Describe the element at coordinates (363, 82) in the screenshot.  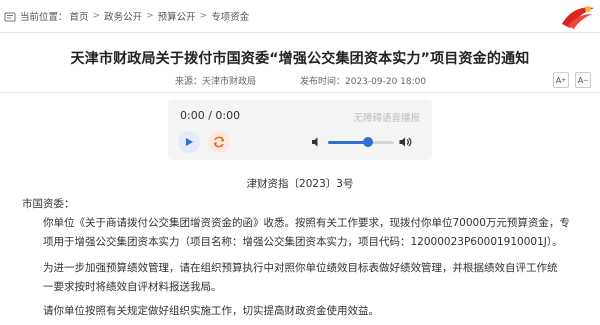
I see `article-publish-time: 发布时间：2023-09-20 18:00` at that location.